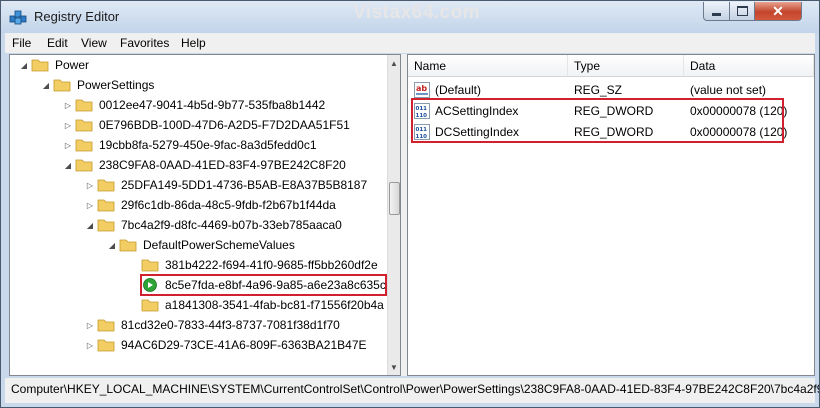 The width and height of the screenshot is (820, 408). Describe the element at coordinates (394, 367) in the screenshot. I see `scroll-down-arrow-icon: ▼` at that location.